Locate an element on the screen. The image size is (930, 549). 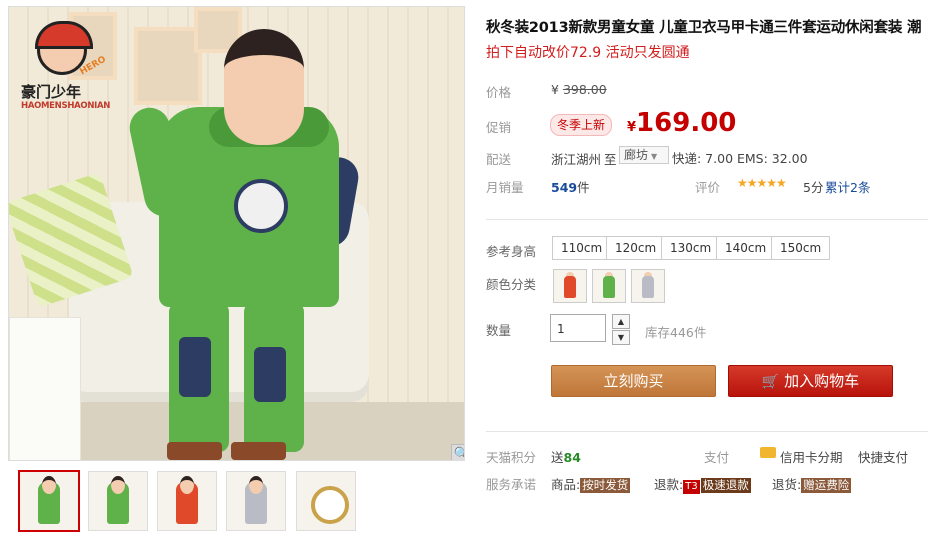
add-to-cart-button: 🛒 加入购物车 is located at coordinates (810, 381).